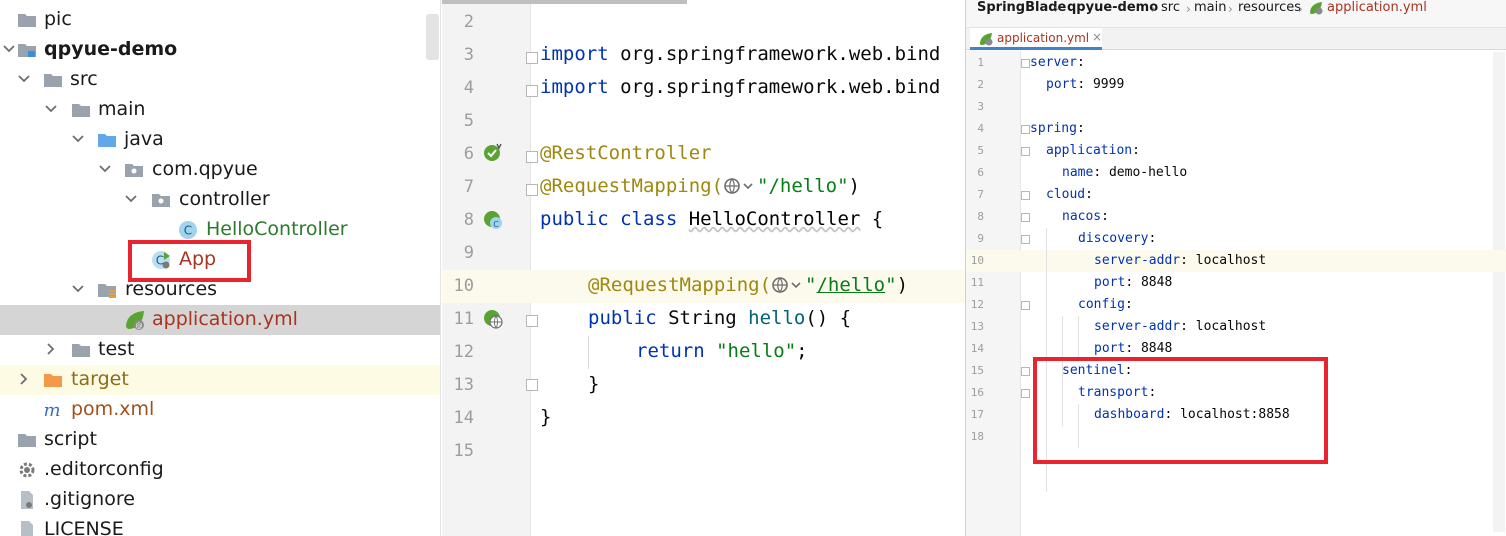 The image size is (1506, 536). I want to click on yaml-line-1: 1 server:, so click(1236, 63).